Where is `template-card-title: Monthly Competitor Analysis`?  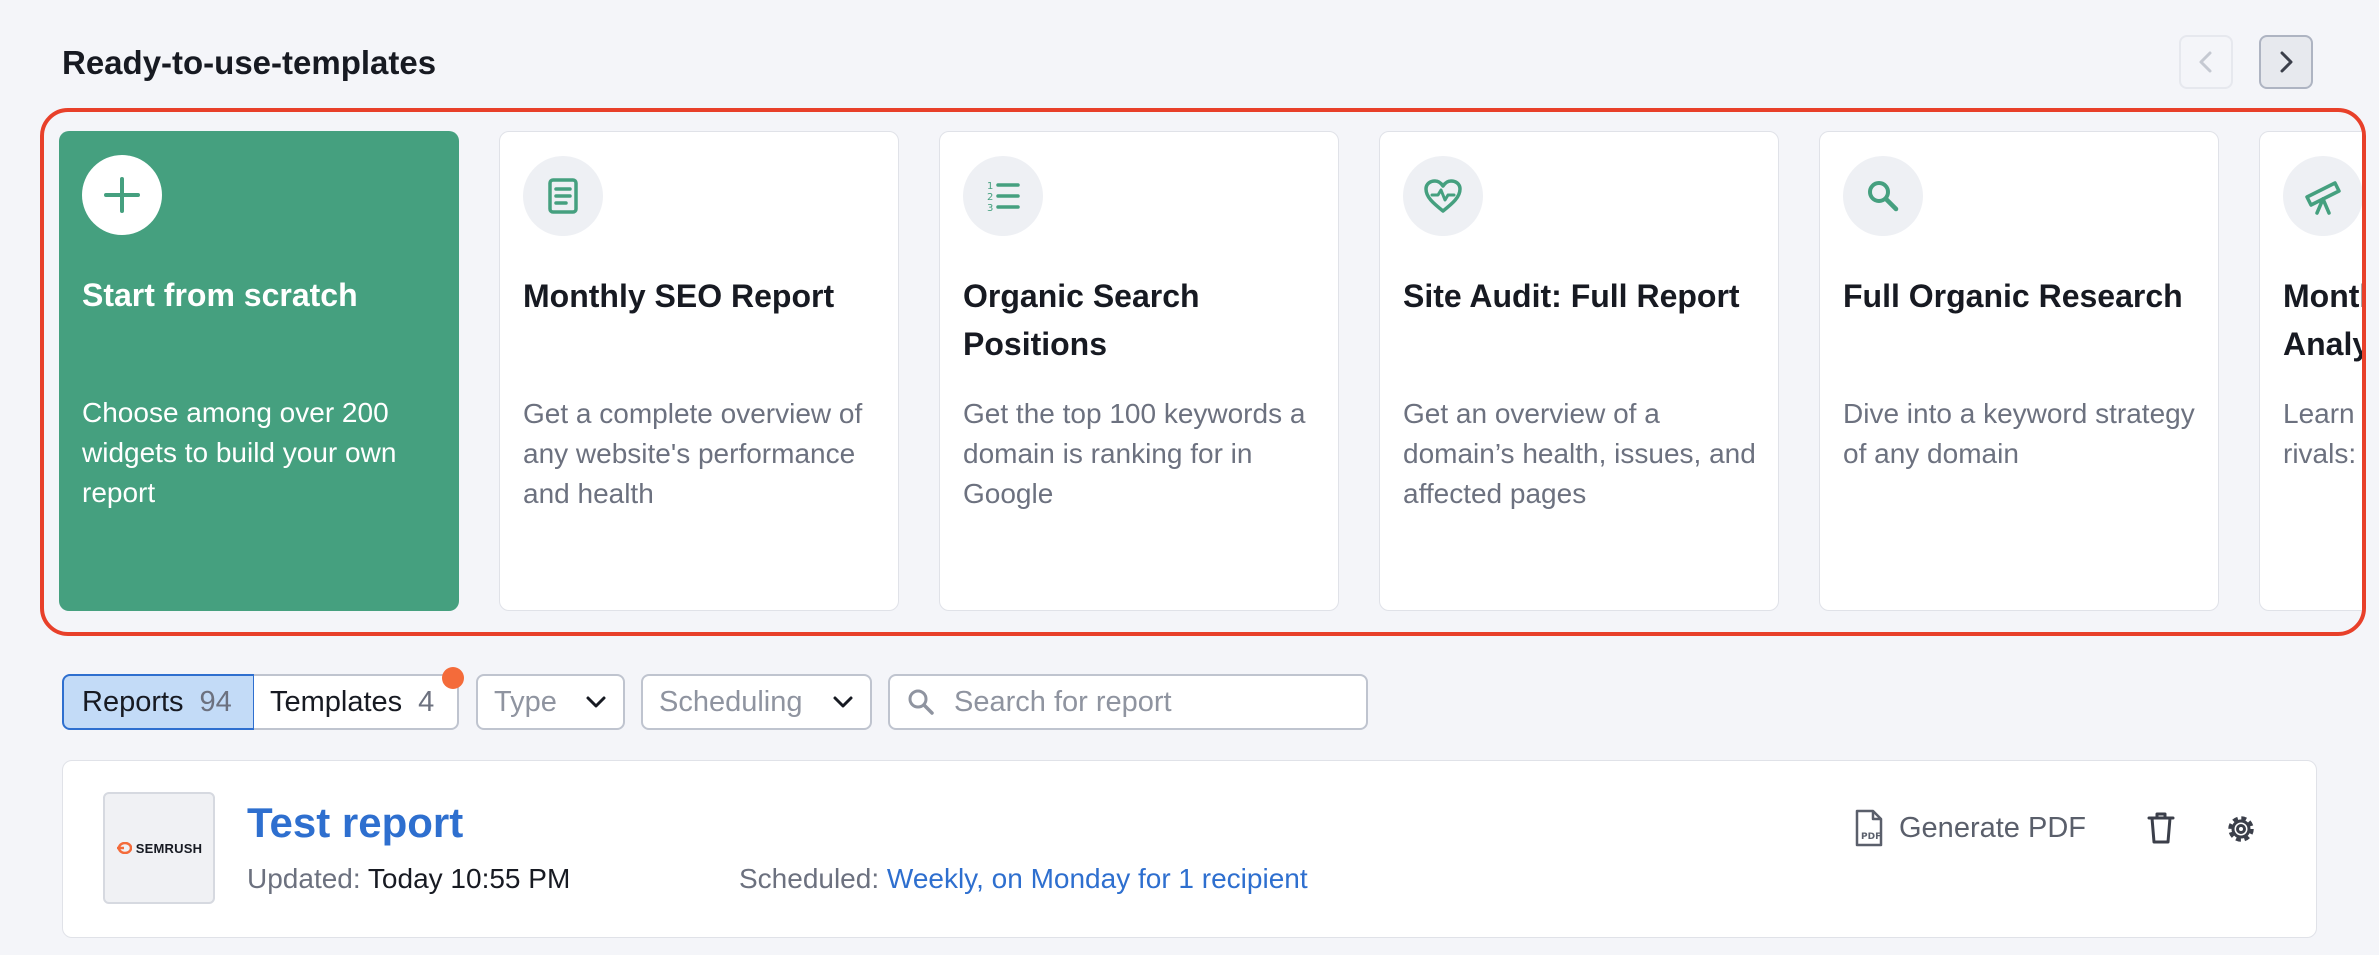
template-card-title: Monthly Competitor Analysis is located at coordinates (2322, 320).